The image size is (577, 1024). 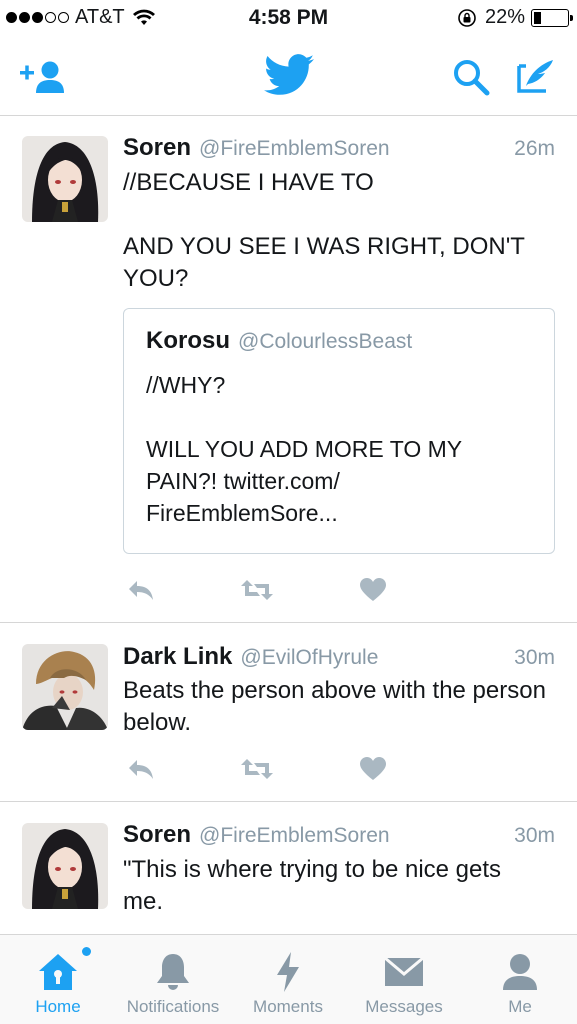 What do you see at coordinates (471, 77) in the screenshot?
I see `search-icon` at bounding box center [471, 77].